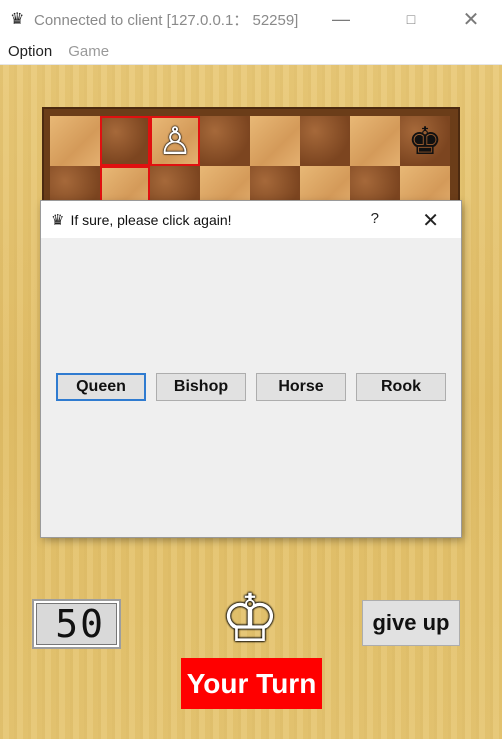  I want to click on horse-button: Horse, so click(301, 387).